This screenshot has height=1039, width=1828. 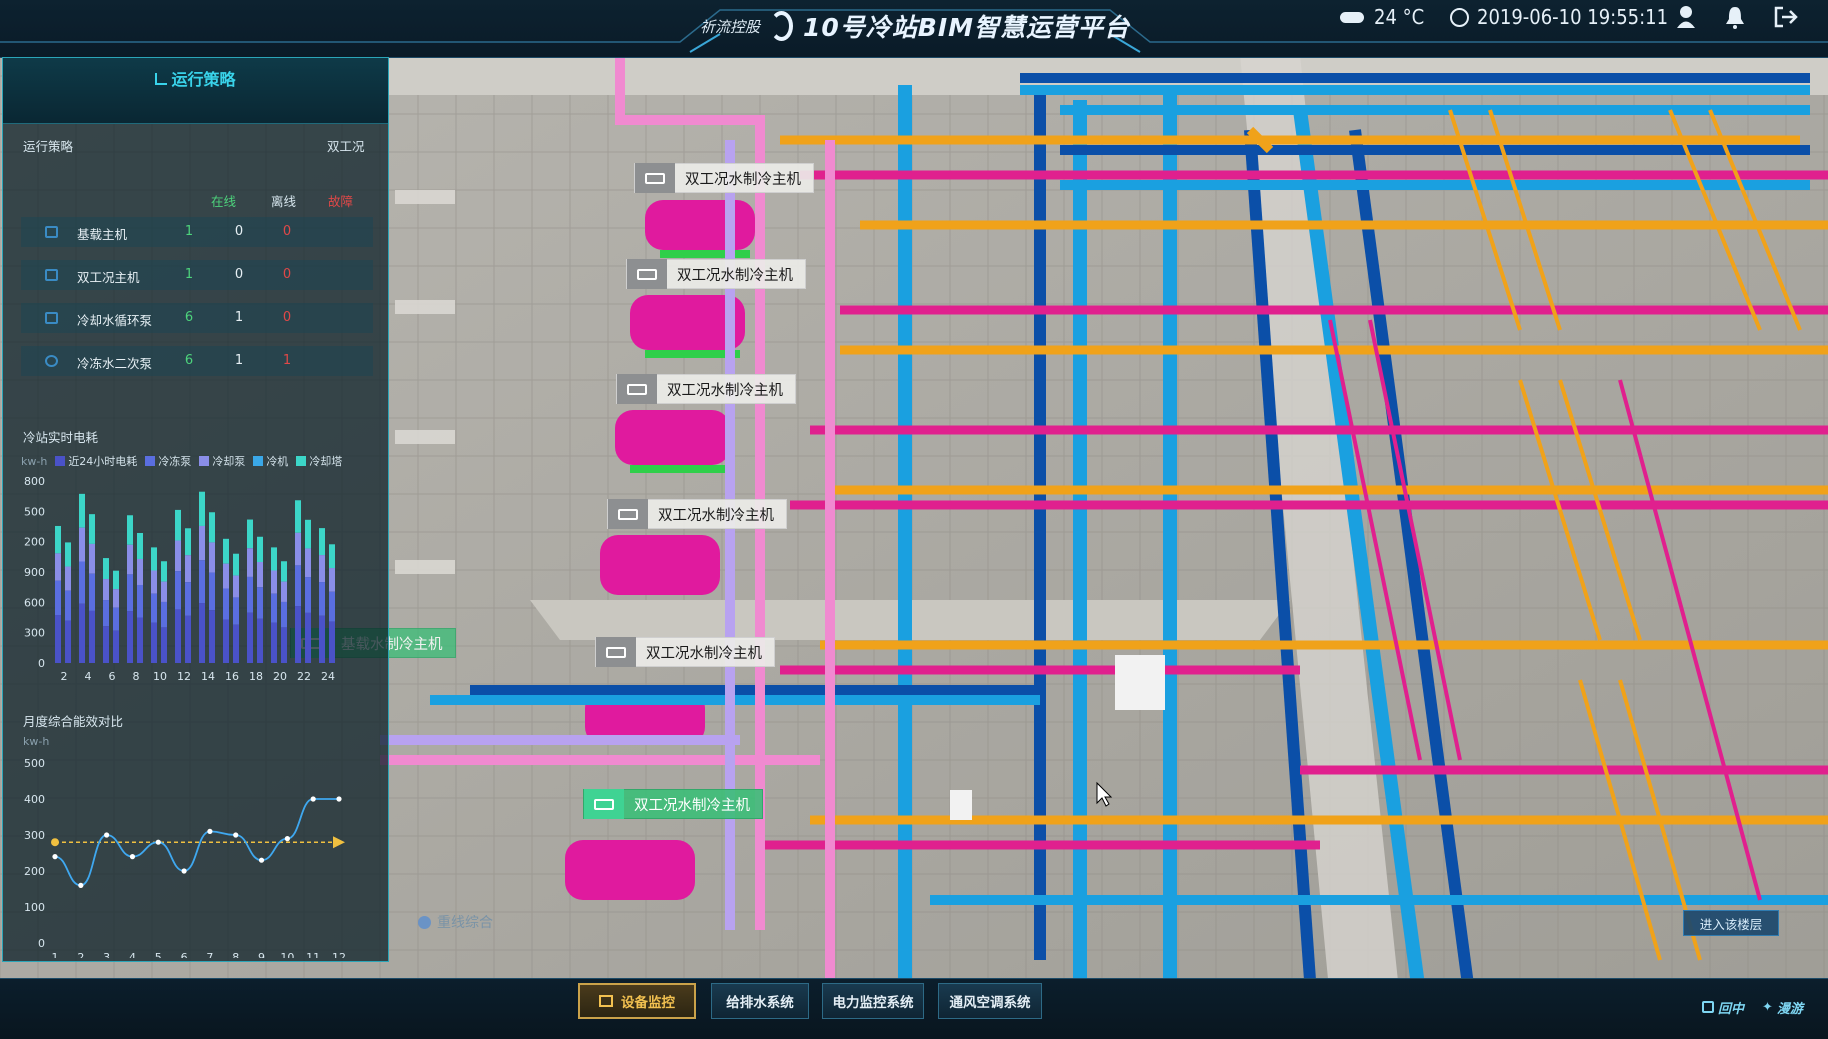 I want to click on nav-equipment-monitoring: 设备监控, so click(x=637, y=1001).